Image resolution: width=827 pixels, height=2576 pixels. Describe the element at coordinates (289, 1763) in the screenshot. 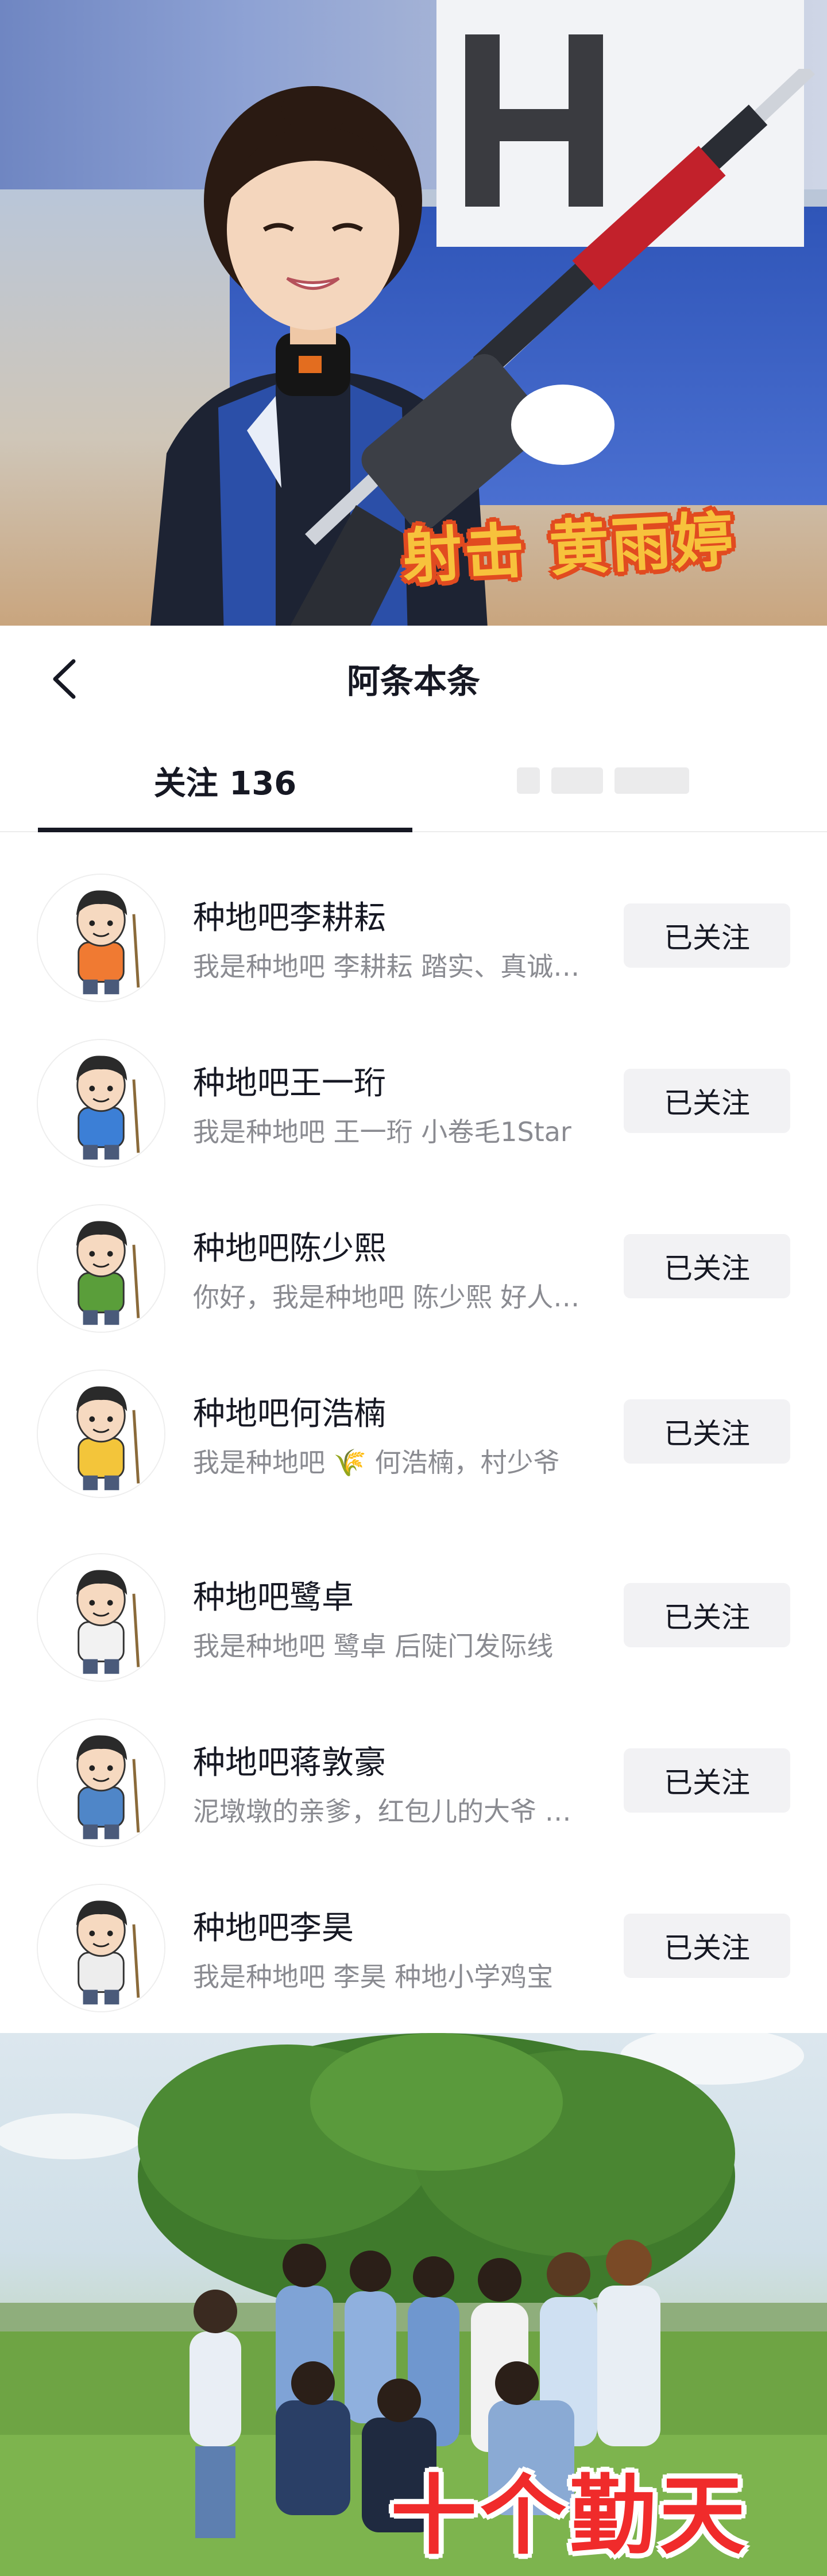

I see `user-name: 种地吧蒋敦豪` at that location.